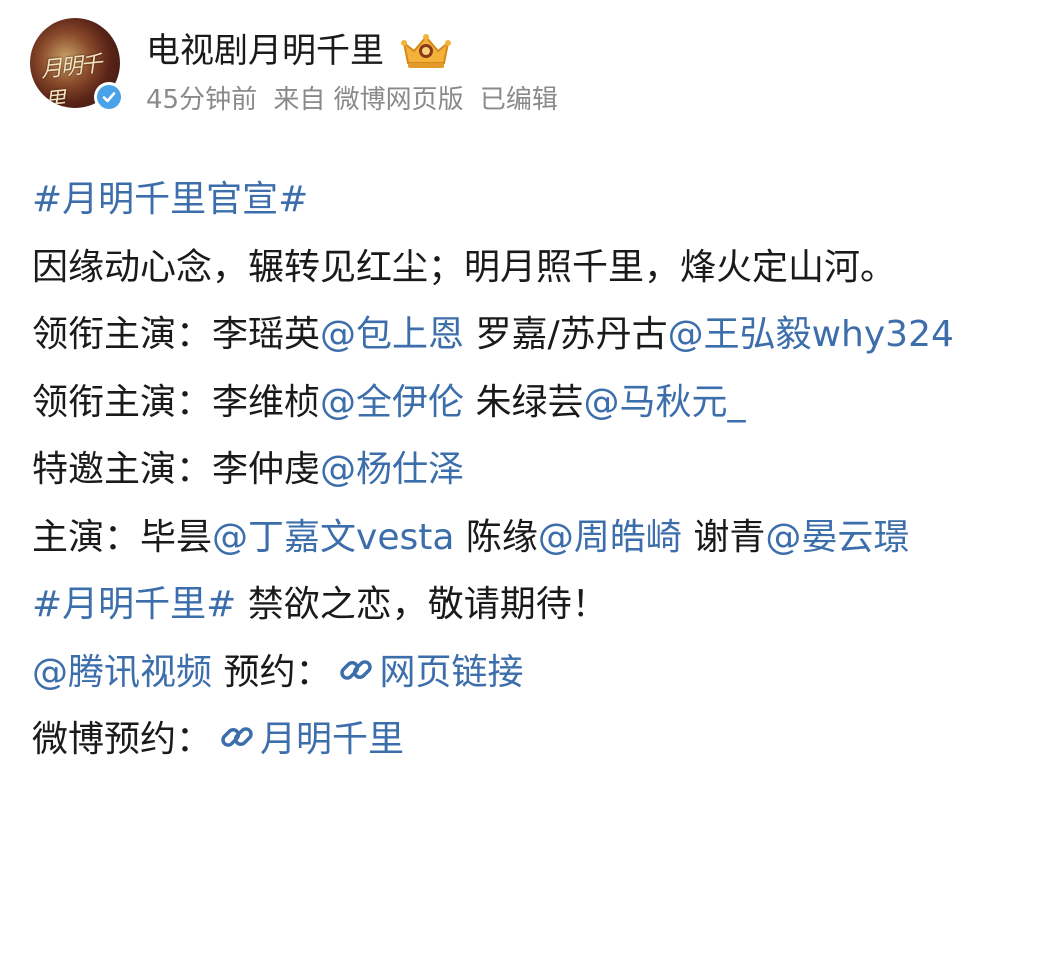  I want to click on content-line-4: 领衔主演：李维桢@全伊伦 朱绿芸@马秋元_, so click(527, 403).